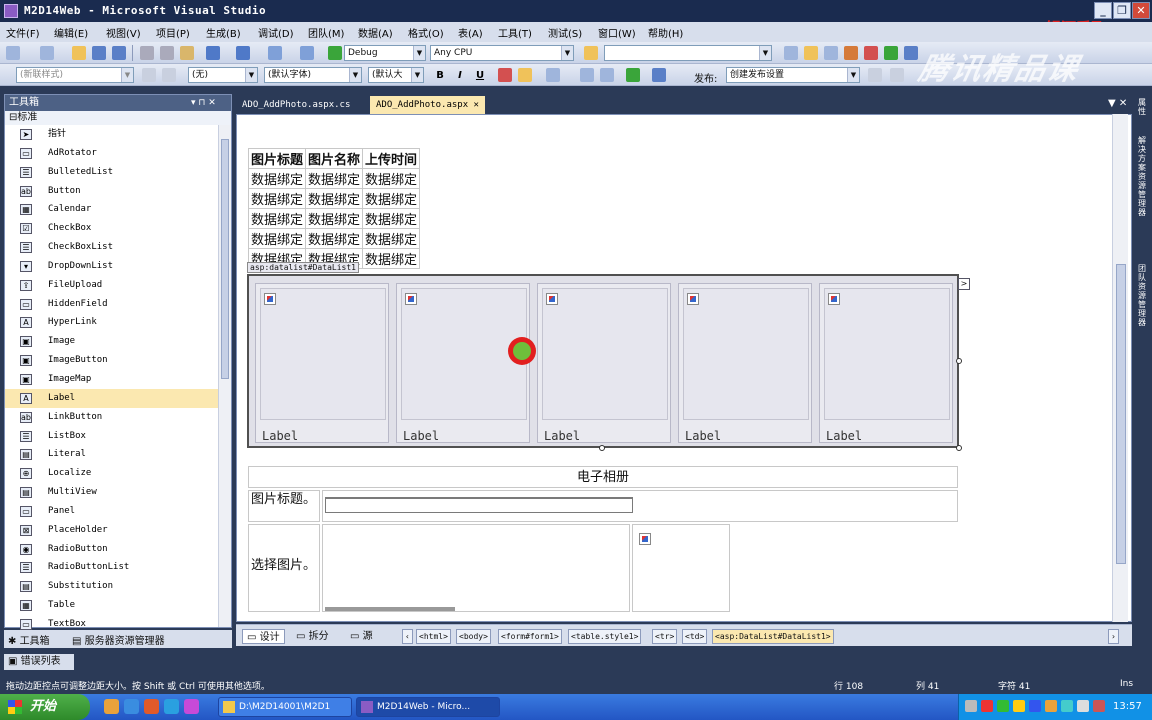 This screenshot has height=720, width=1152. What do you see at coordinates (361, 636) in the screenshot?
I see `source-view-button: ▭ 源` at bounding box center [361, 636].